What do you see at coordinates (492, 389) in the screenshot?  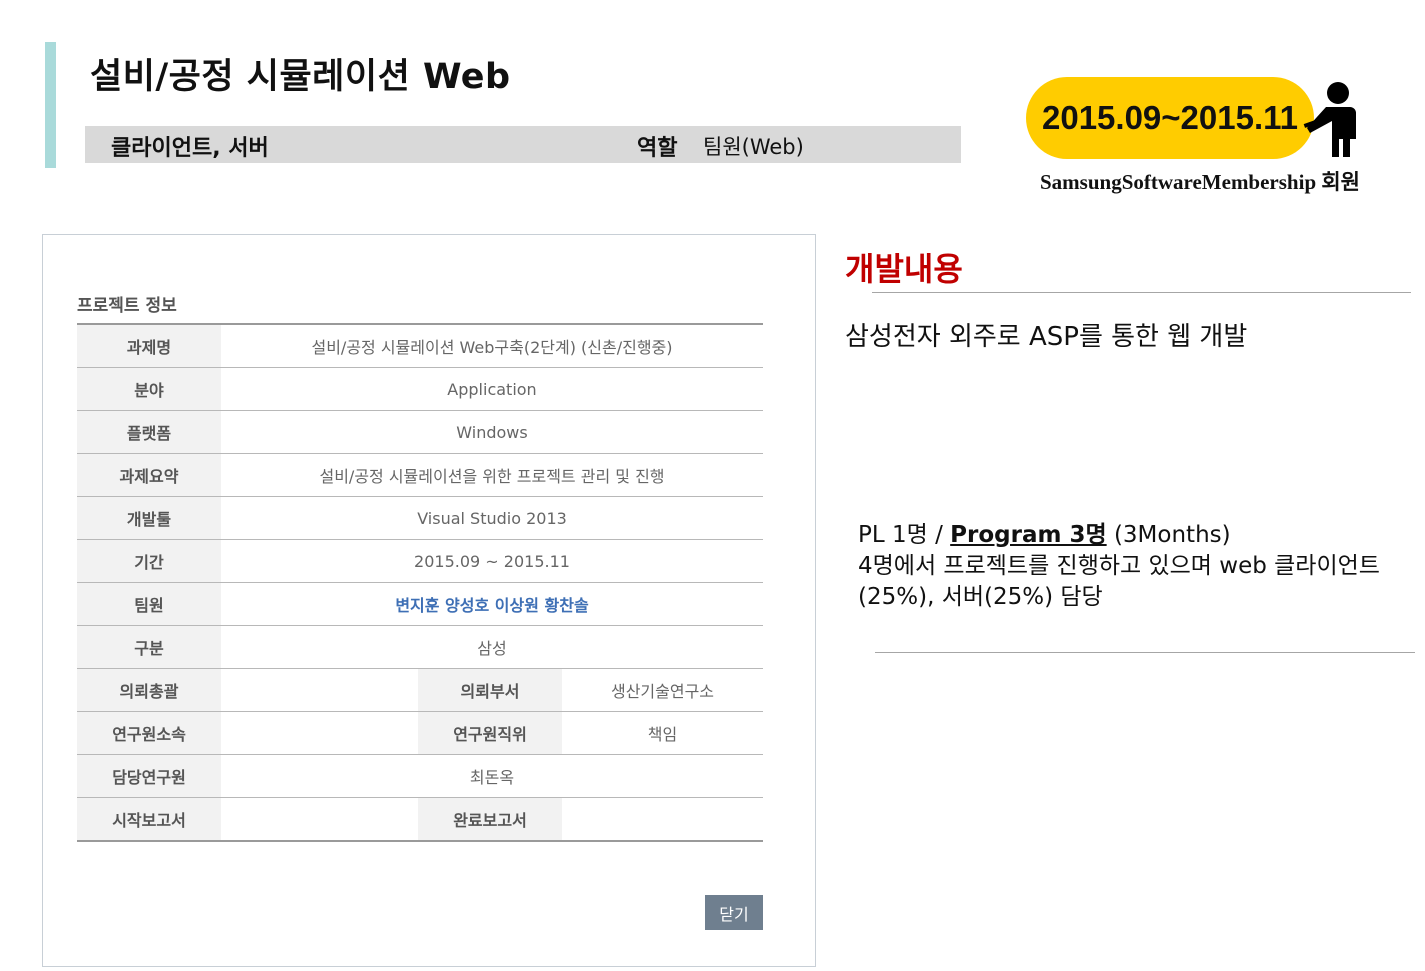 I see `row-value: Application` at bounding box center [492, 389].